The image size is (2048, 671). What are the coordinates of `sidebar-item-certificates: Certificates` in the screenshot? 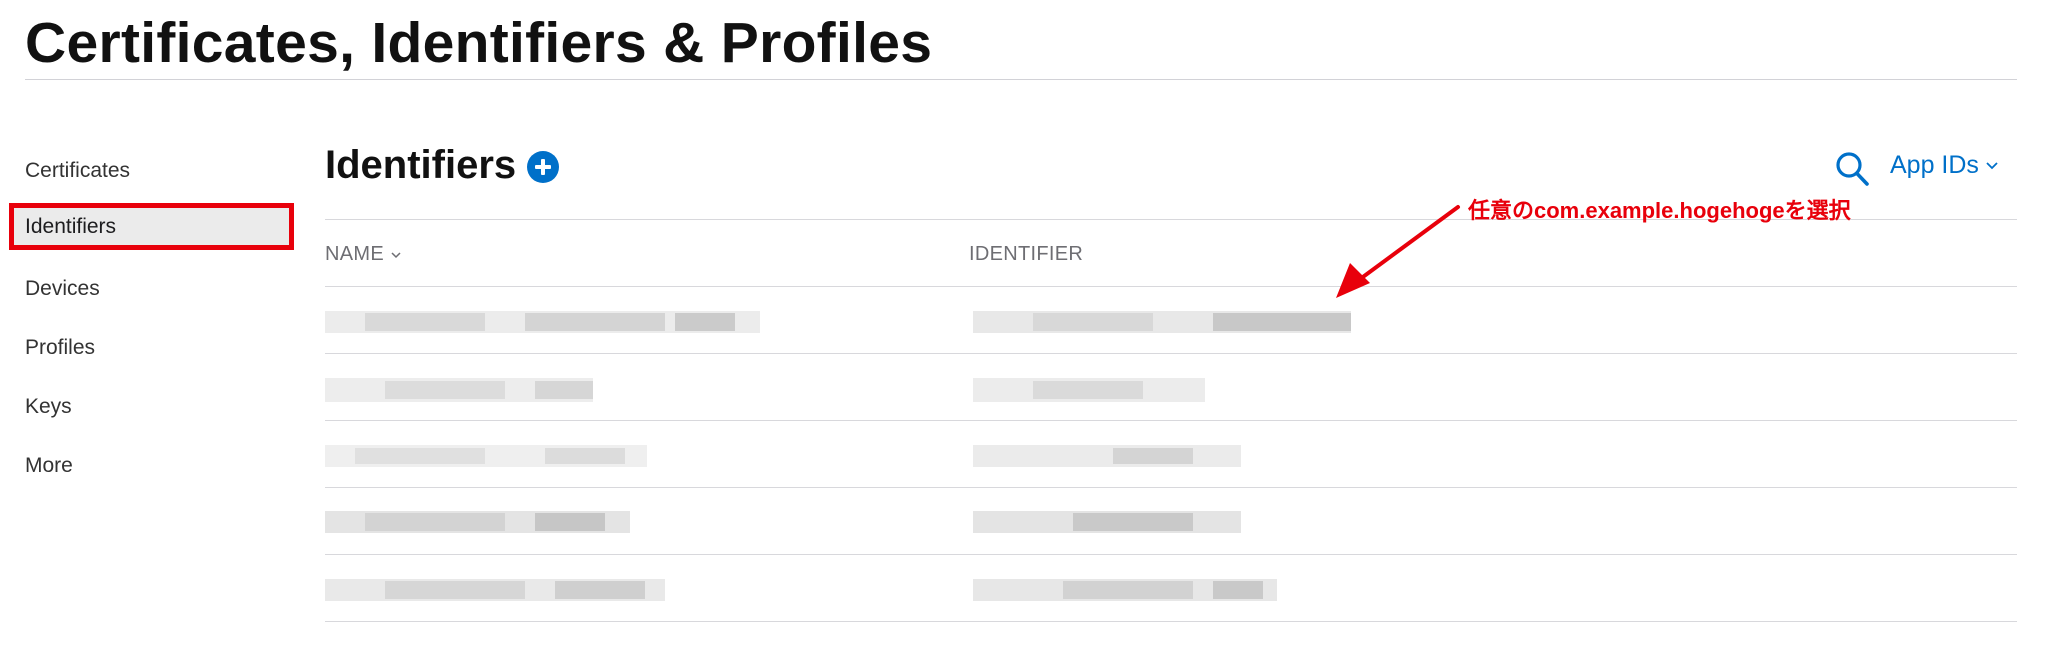 It's located at (77, 171).